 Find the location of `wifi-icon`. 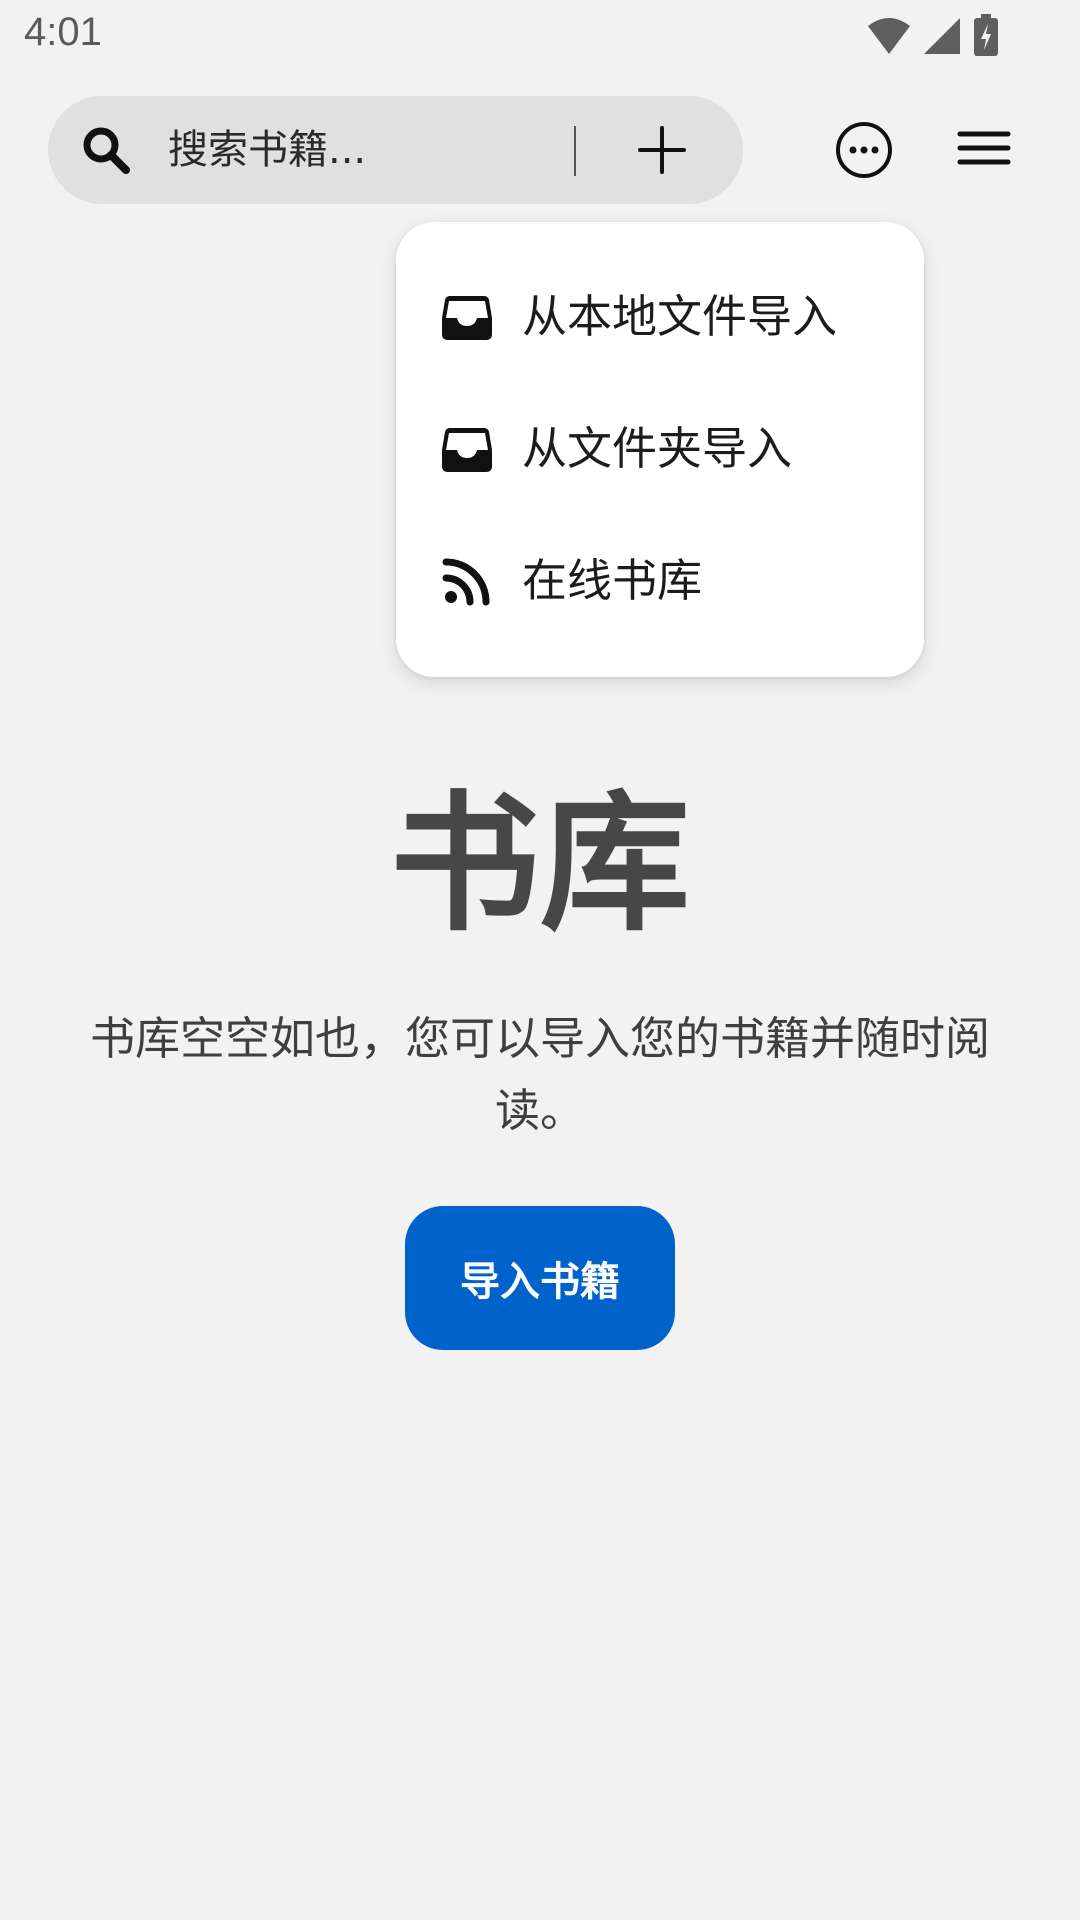

wifi-icon is located at coordinates (889, 36).